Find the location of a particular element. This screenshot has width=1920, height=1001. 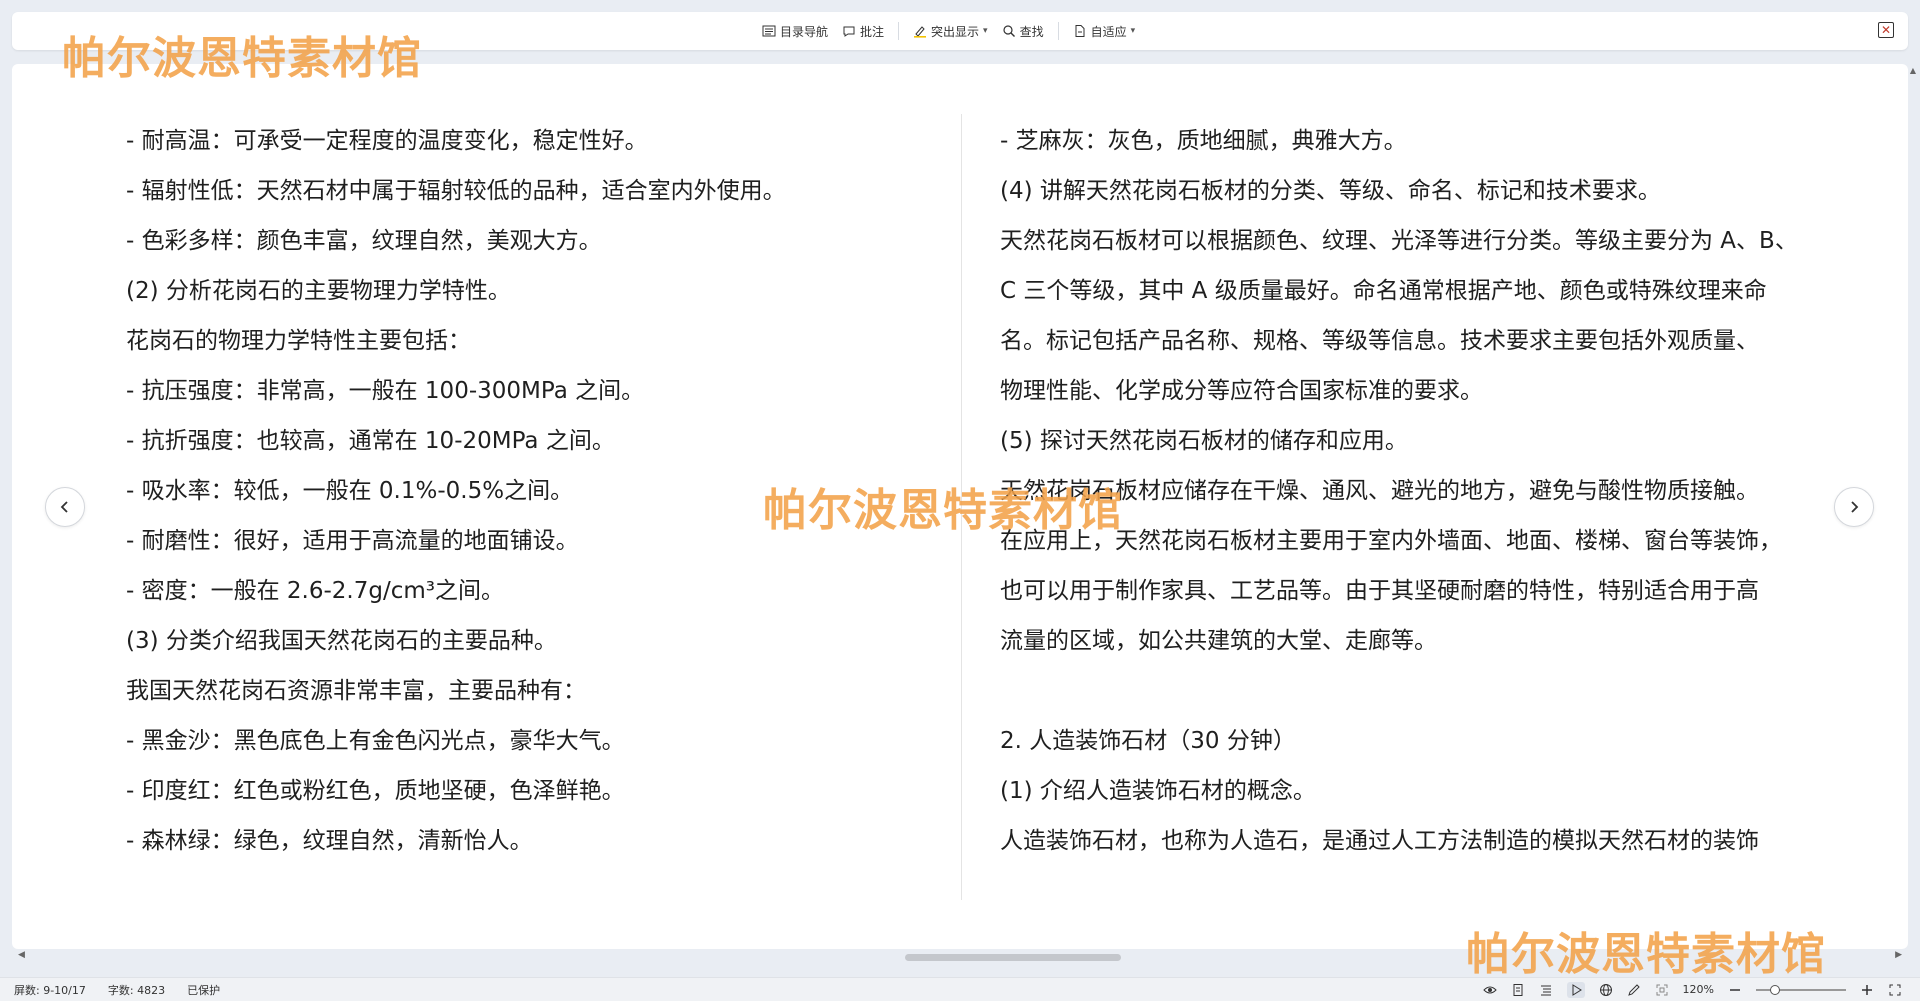

zoom-slider-knob is located at coordinates (1775, 989).